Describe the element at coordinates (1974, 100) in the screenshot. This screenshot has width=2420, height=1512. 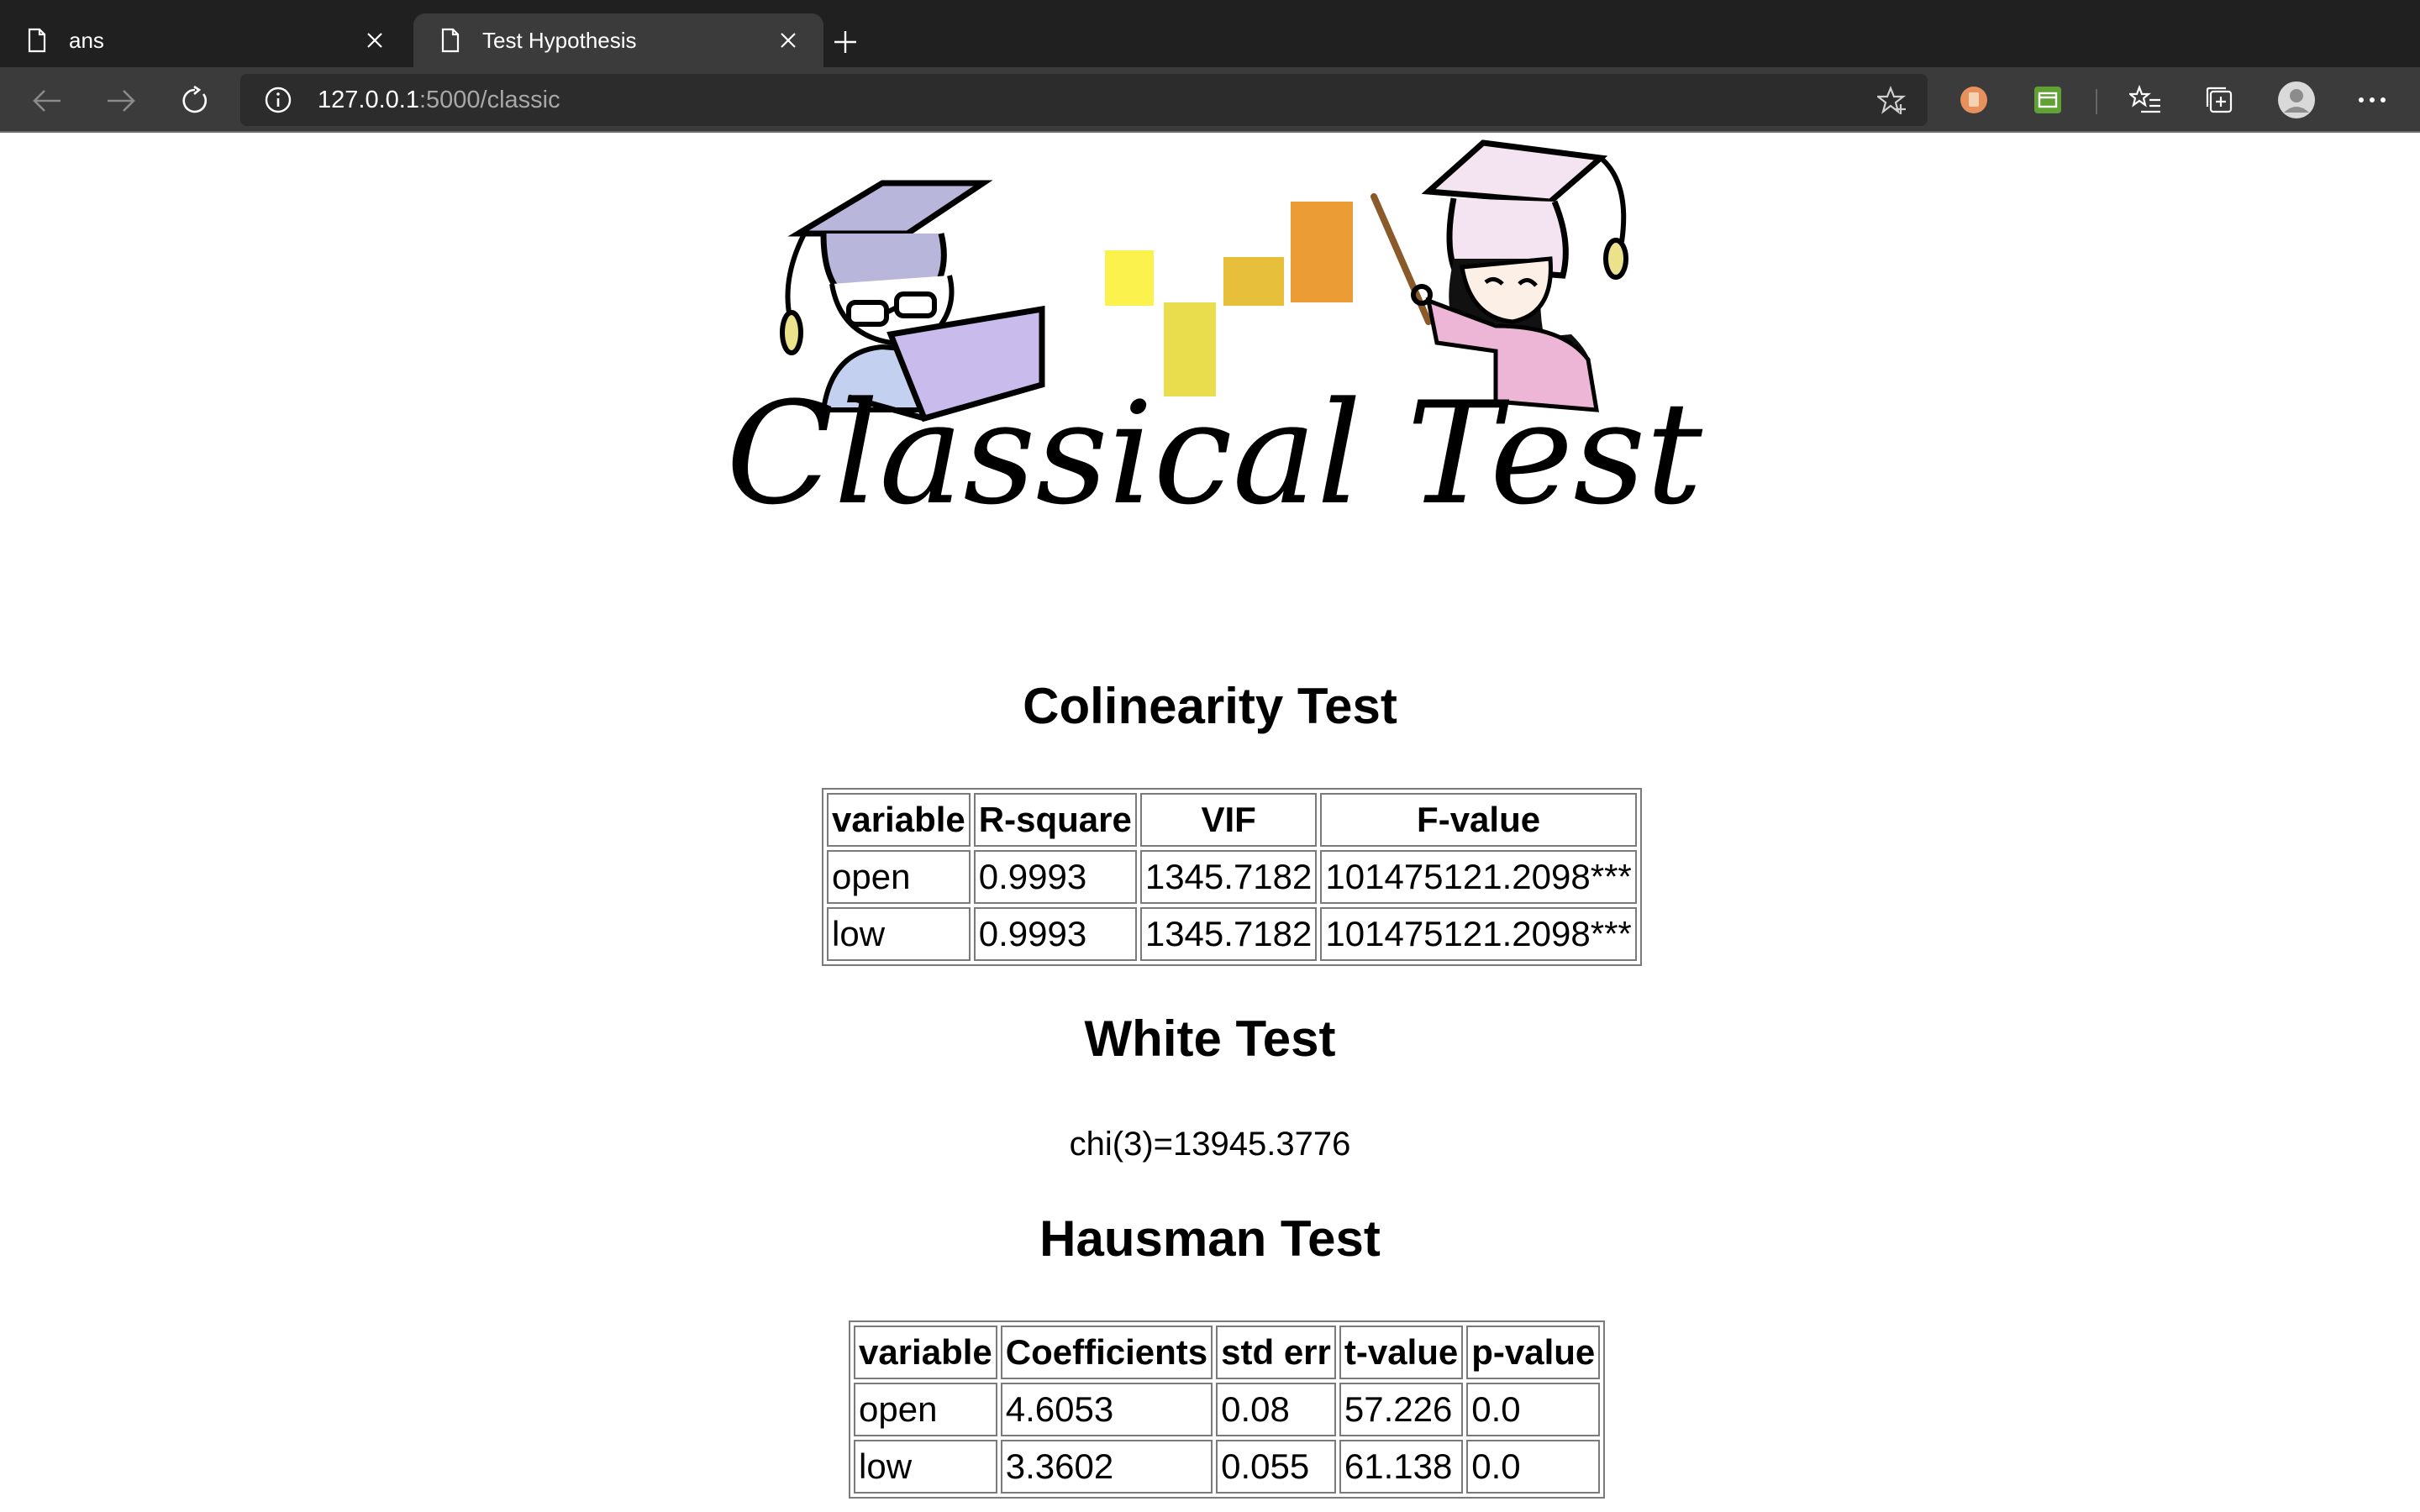
I see `extension-orange-icon` at that location.